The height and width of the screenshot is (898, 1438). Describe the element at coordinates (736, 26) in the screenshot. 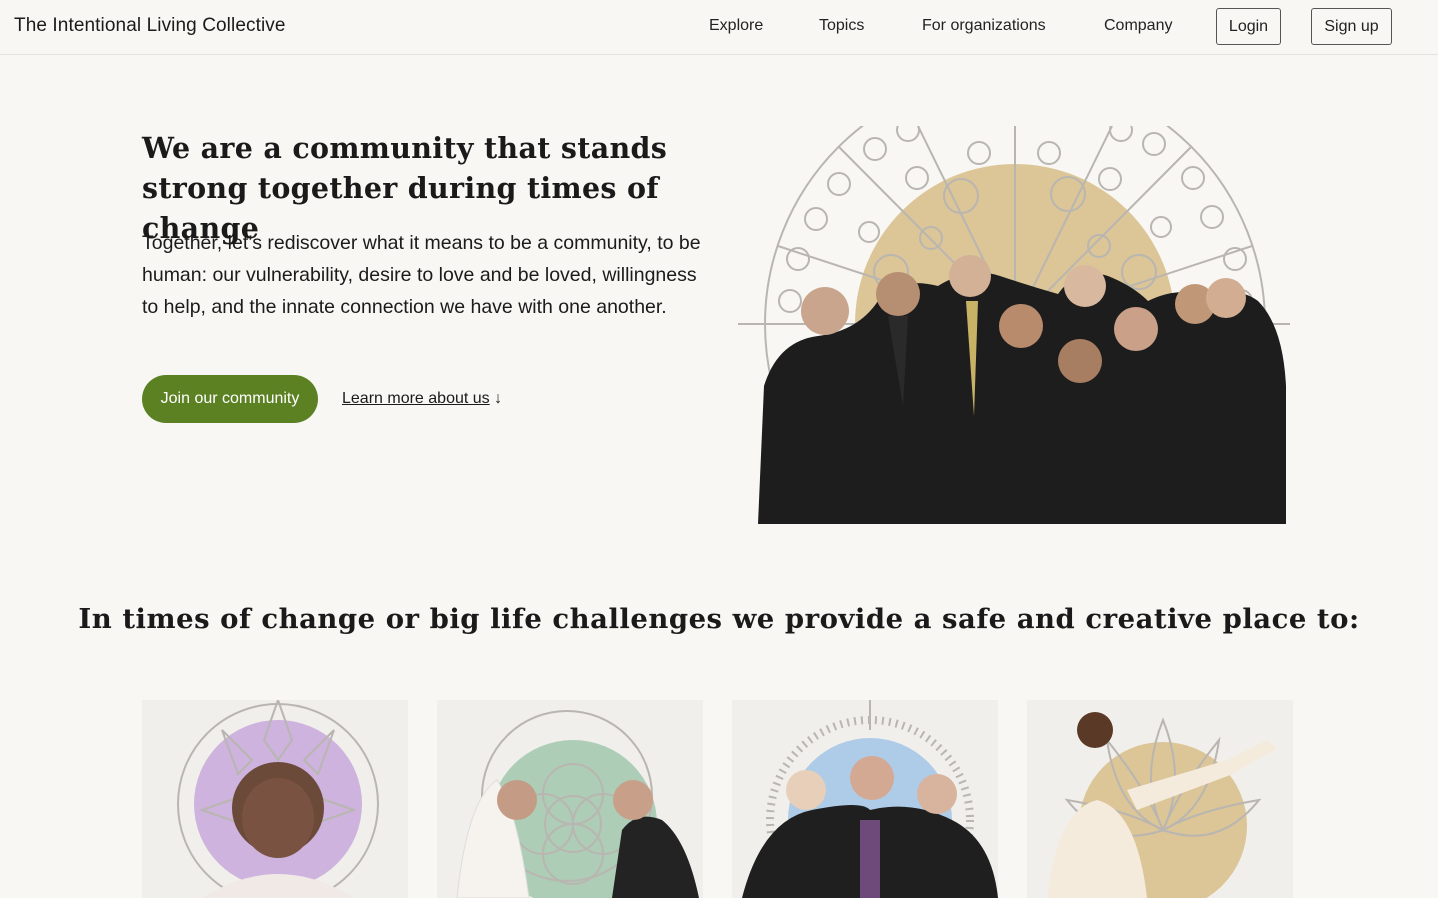

I see `nav-explore: Explore` at that location.